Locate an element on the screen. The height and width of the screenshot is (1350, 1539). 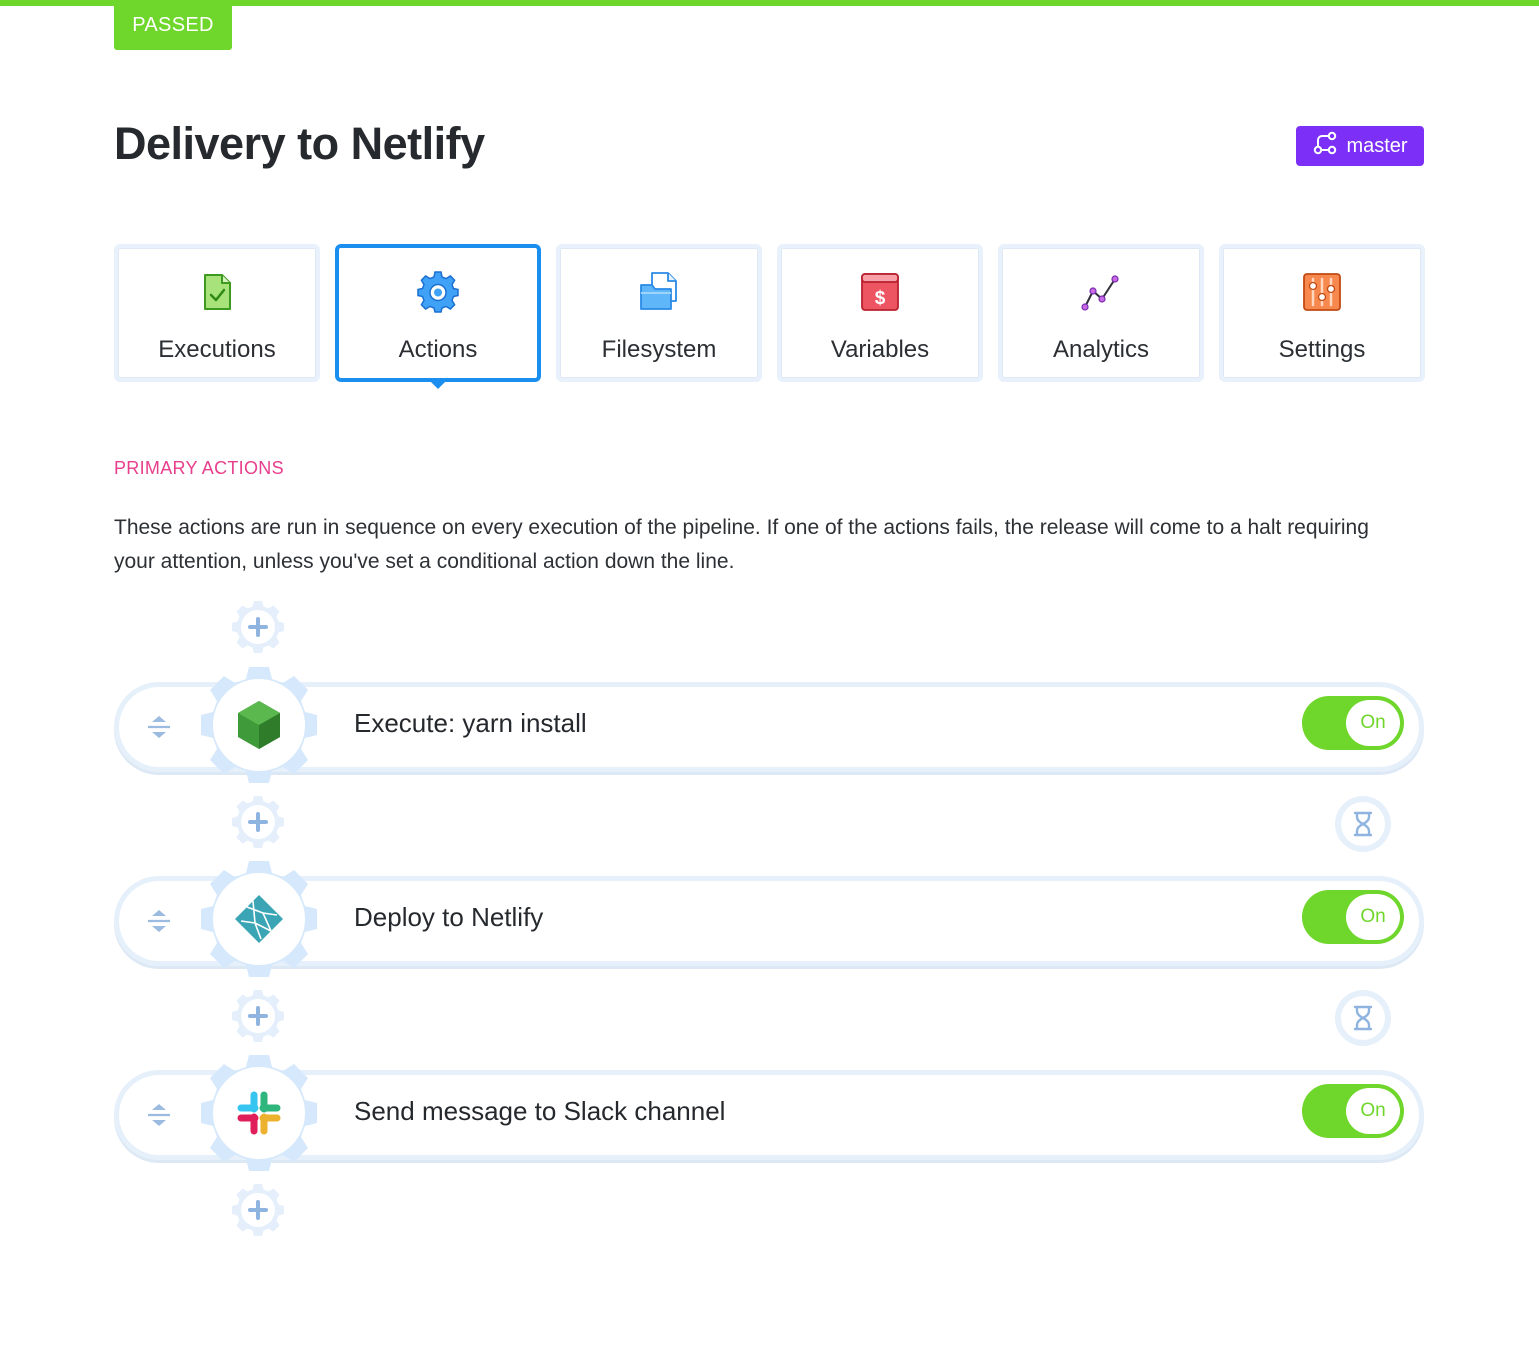
branch-badge: master is located at coordinates (1360, 146).